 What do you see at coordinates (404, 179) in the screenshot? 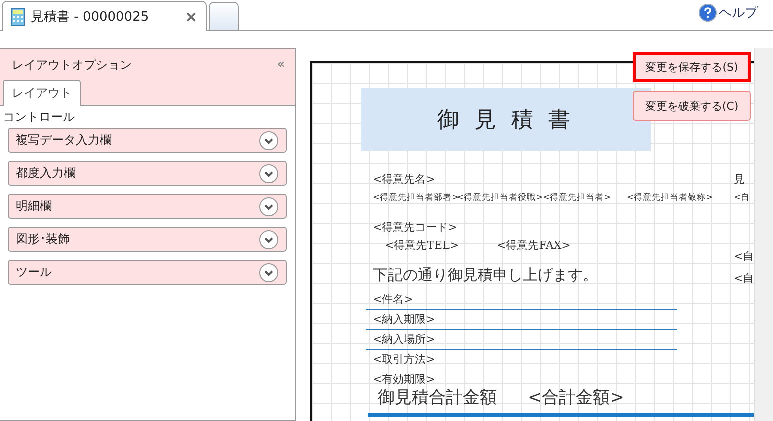
I see `document-field: <得意先名>` at bounding box center [404, 179].